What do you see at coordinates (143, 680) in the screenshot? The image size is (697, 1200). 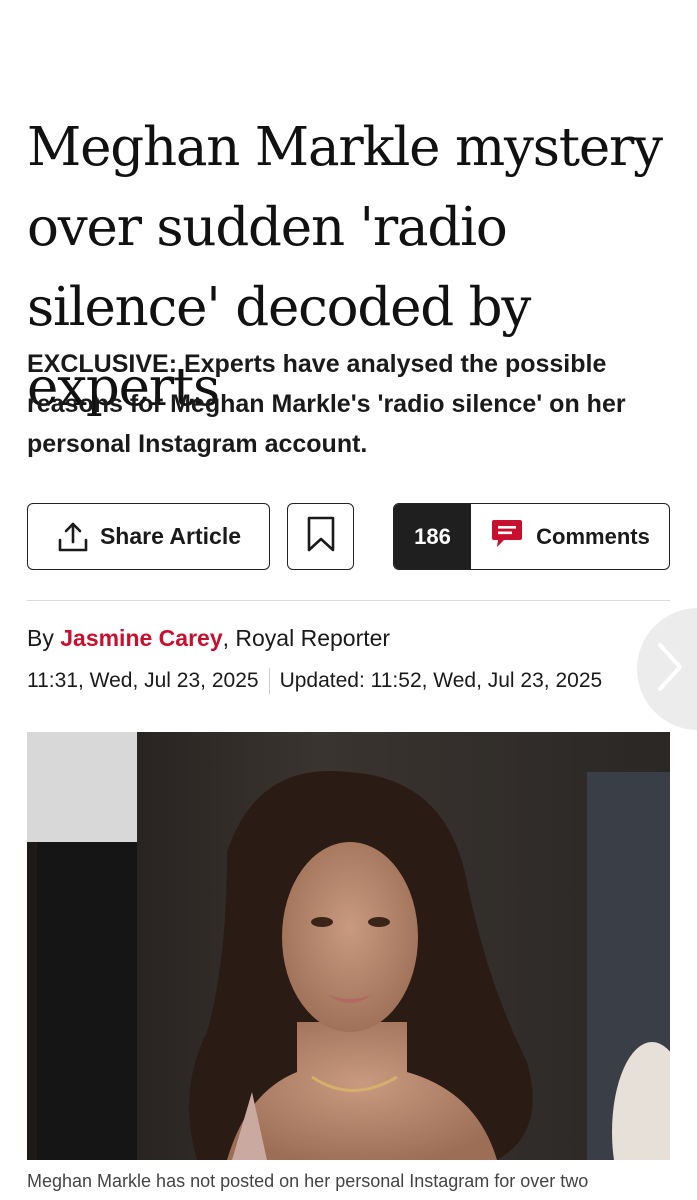 I see `published-date: 11:31, Wed, Jul 23, 2025` at bounding box center [143, 680].